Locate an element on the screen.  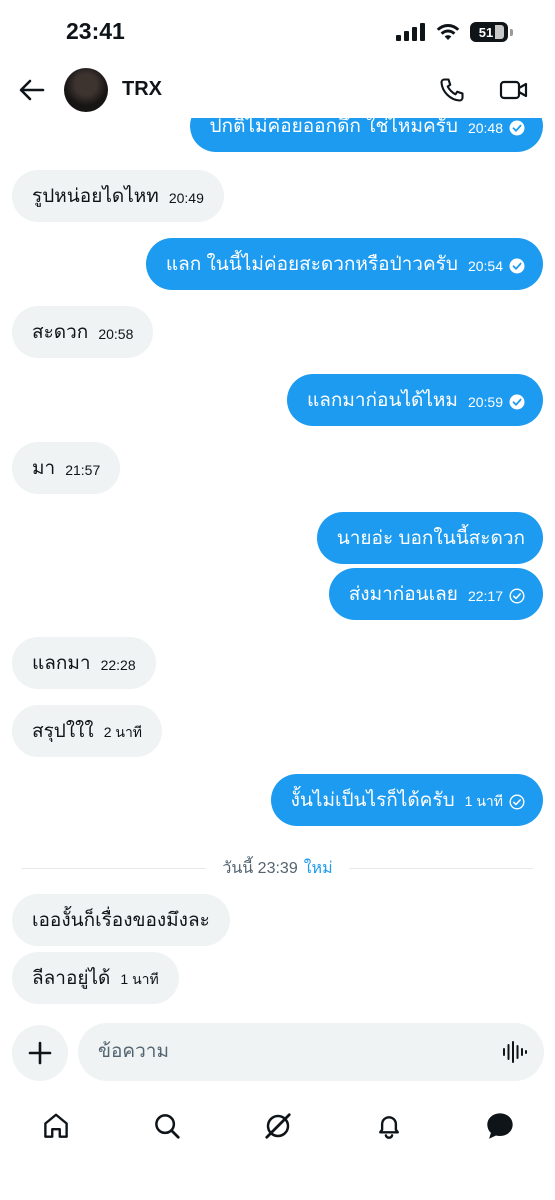
message-text: ลีลาอยู่ได้ is located at coordinates (71, 978).